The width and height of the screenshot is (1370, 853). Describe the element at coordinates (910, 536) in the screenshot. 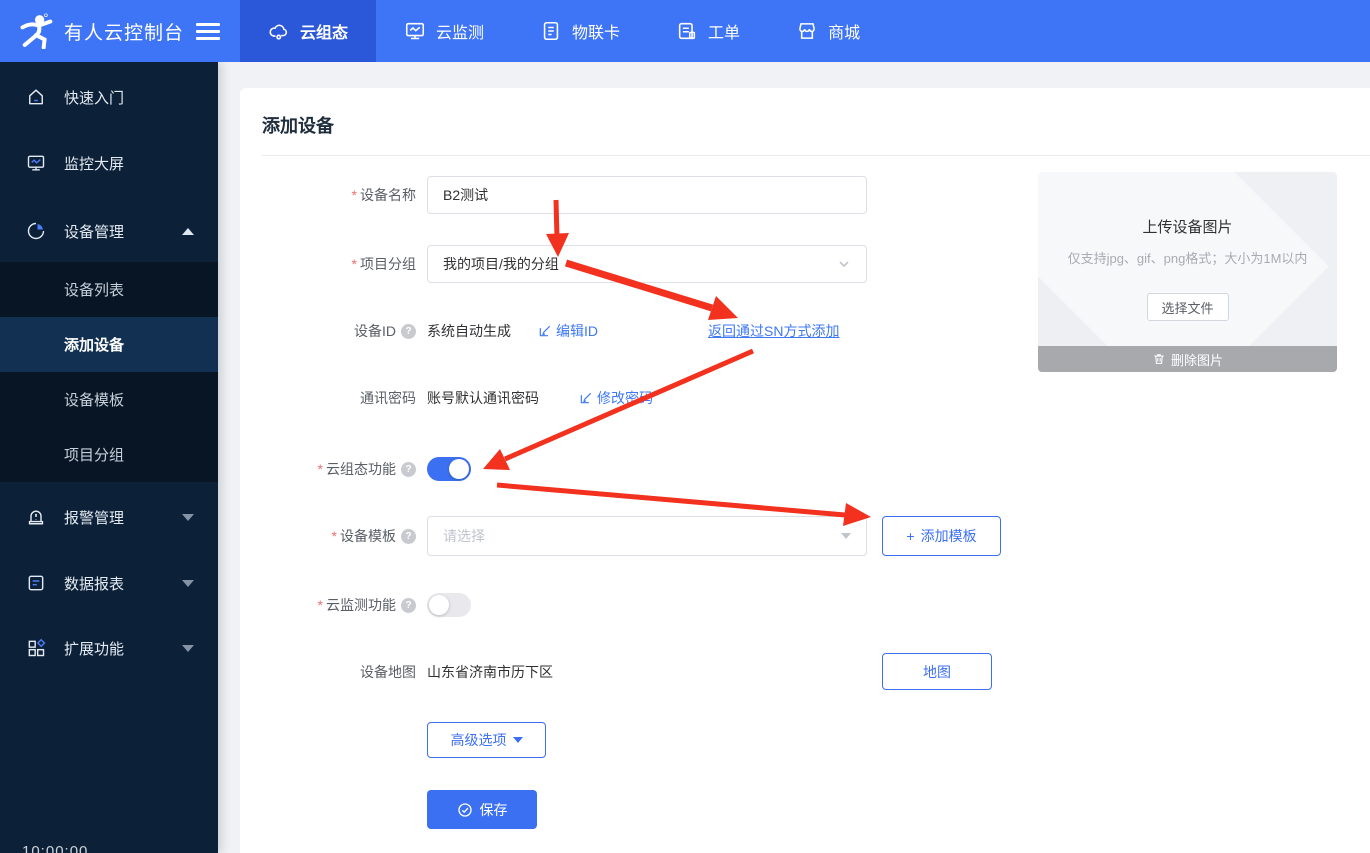

I see `plus-icon: +` at that location.